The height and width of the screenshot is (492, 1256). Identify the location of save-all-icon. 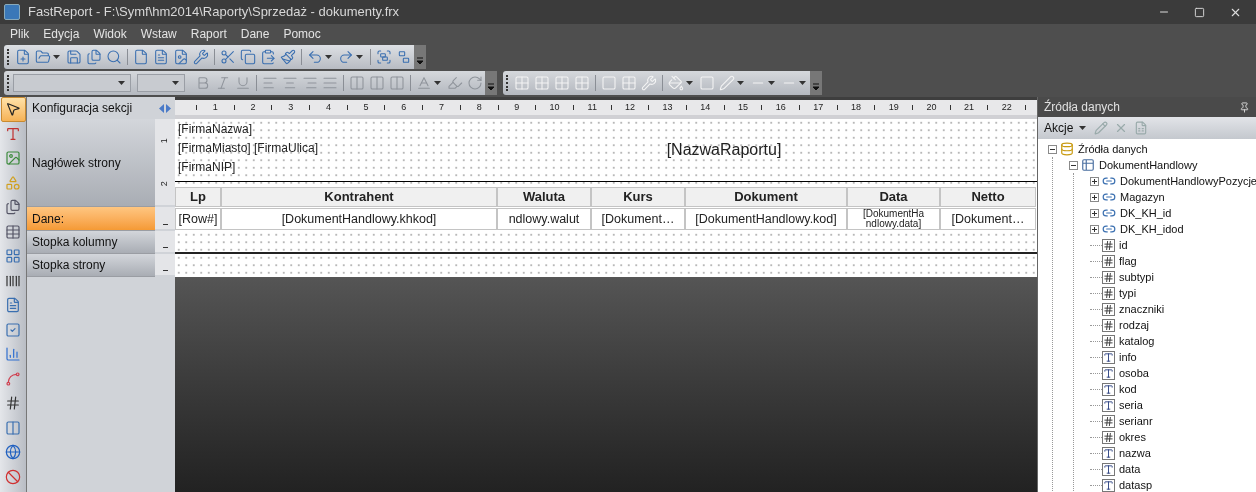
(94, 57).